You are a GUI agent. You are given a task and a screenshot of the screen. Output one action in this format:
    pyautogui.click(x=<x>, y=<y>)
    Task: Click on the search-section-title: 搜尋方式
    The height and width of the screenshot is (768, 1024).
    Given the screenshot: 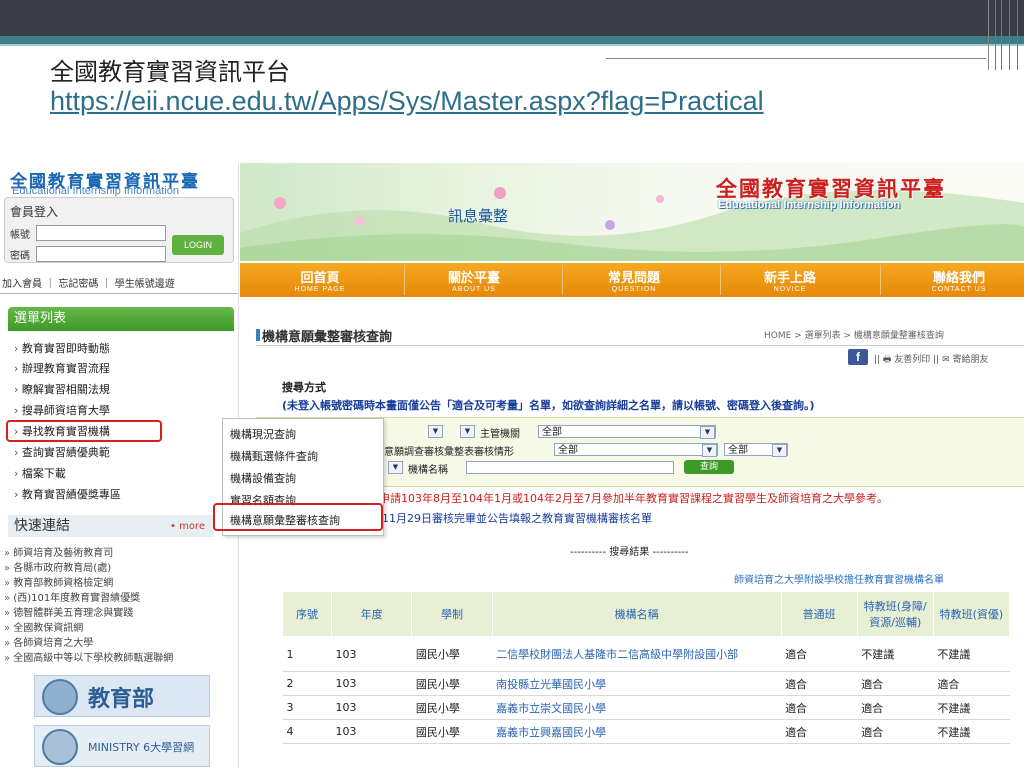 What is the action you would take?
    pyautogui.click(x=304, y=387)
    